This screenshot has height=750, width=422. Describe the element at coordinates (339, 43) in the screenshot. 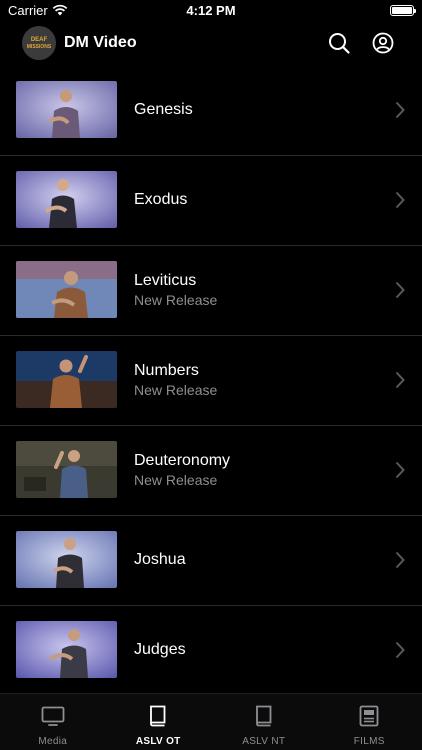

I see `search-icon` at that location.